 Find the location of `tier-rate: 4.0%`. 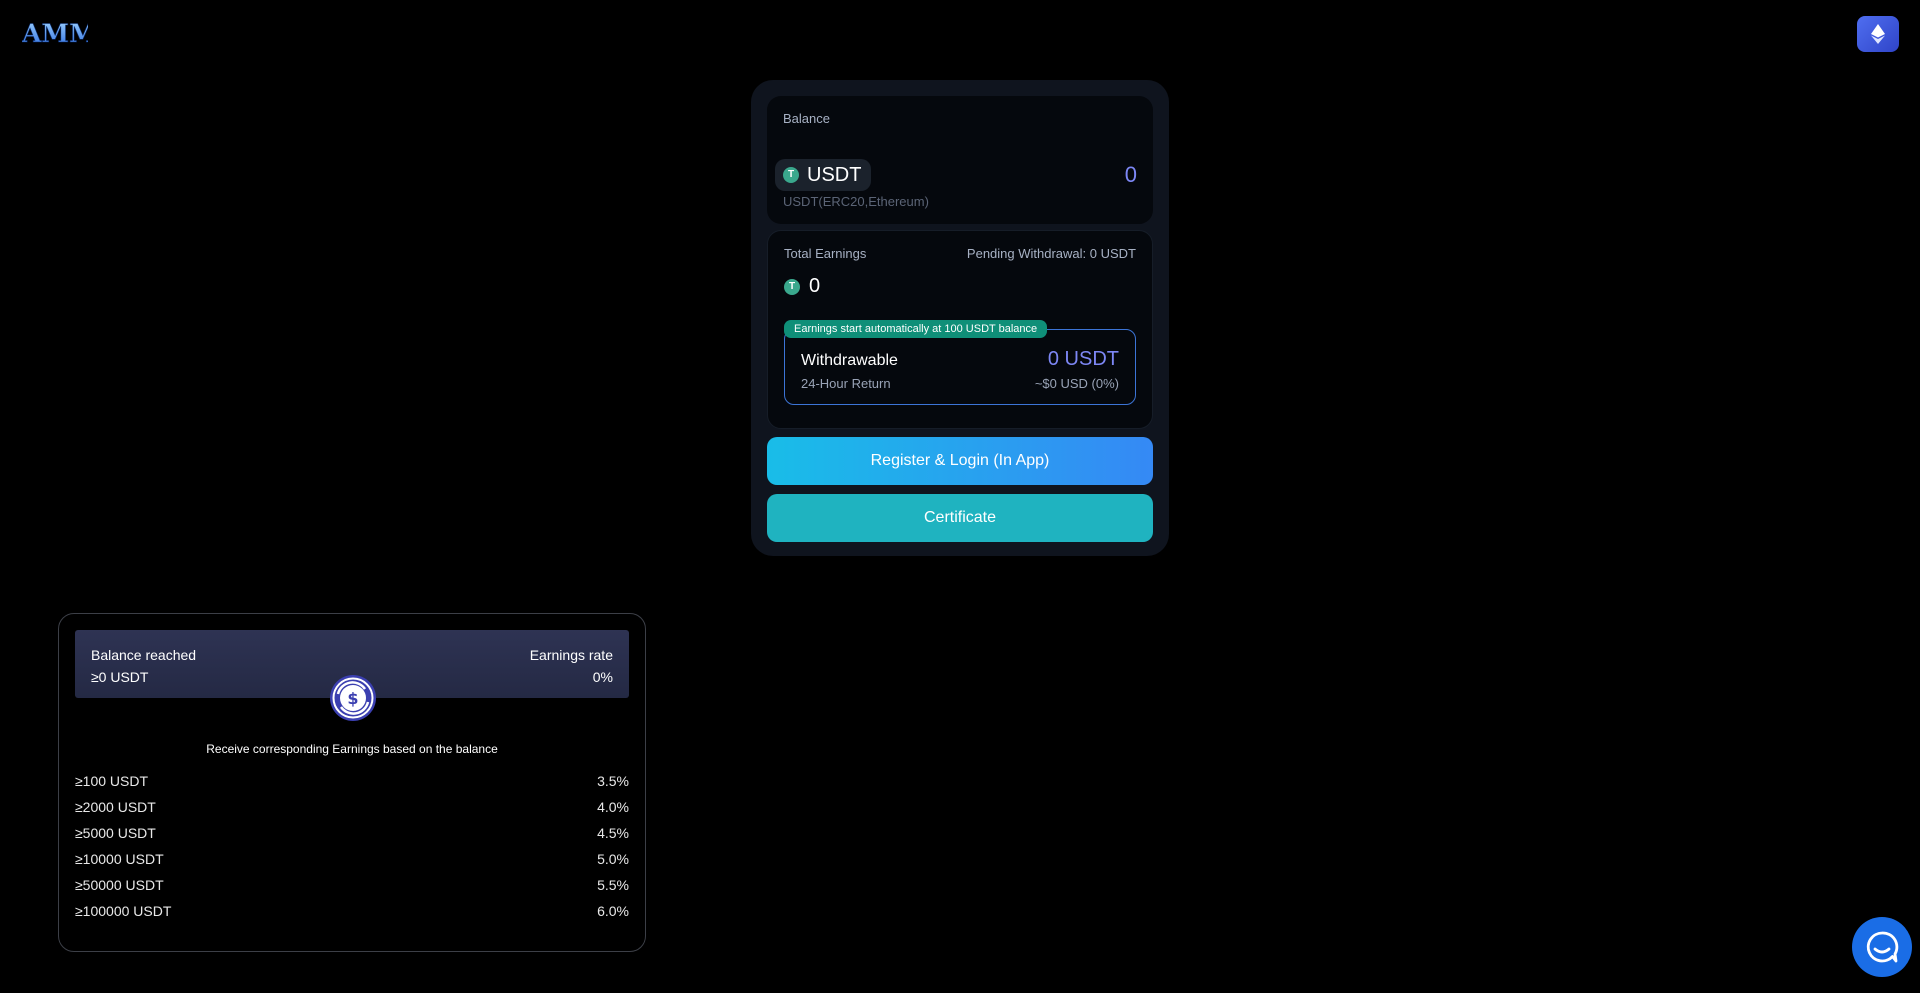

tier-rate: 4.0% is located at coordinates (613, 807).